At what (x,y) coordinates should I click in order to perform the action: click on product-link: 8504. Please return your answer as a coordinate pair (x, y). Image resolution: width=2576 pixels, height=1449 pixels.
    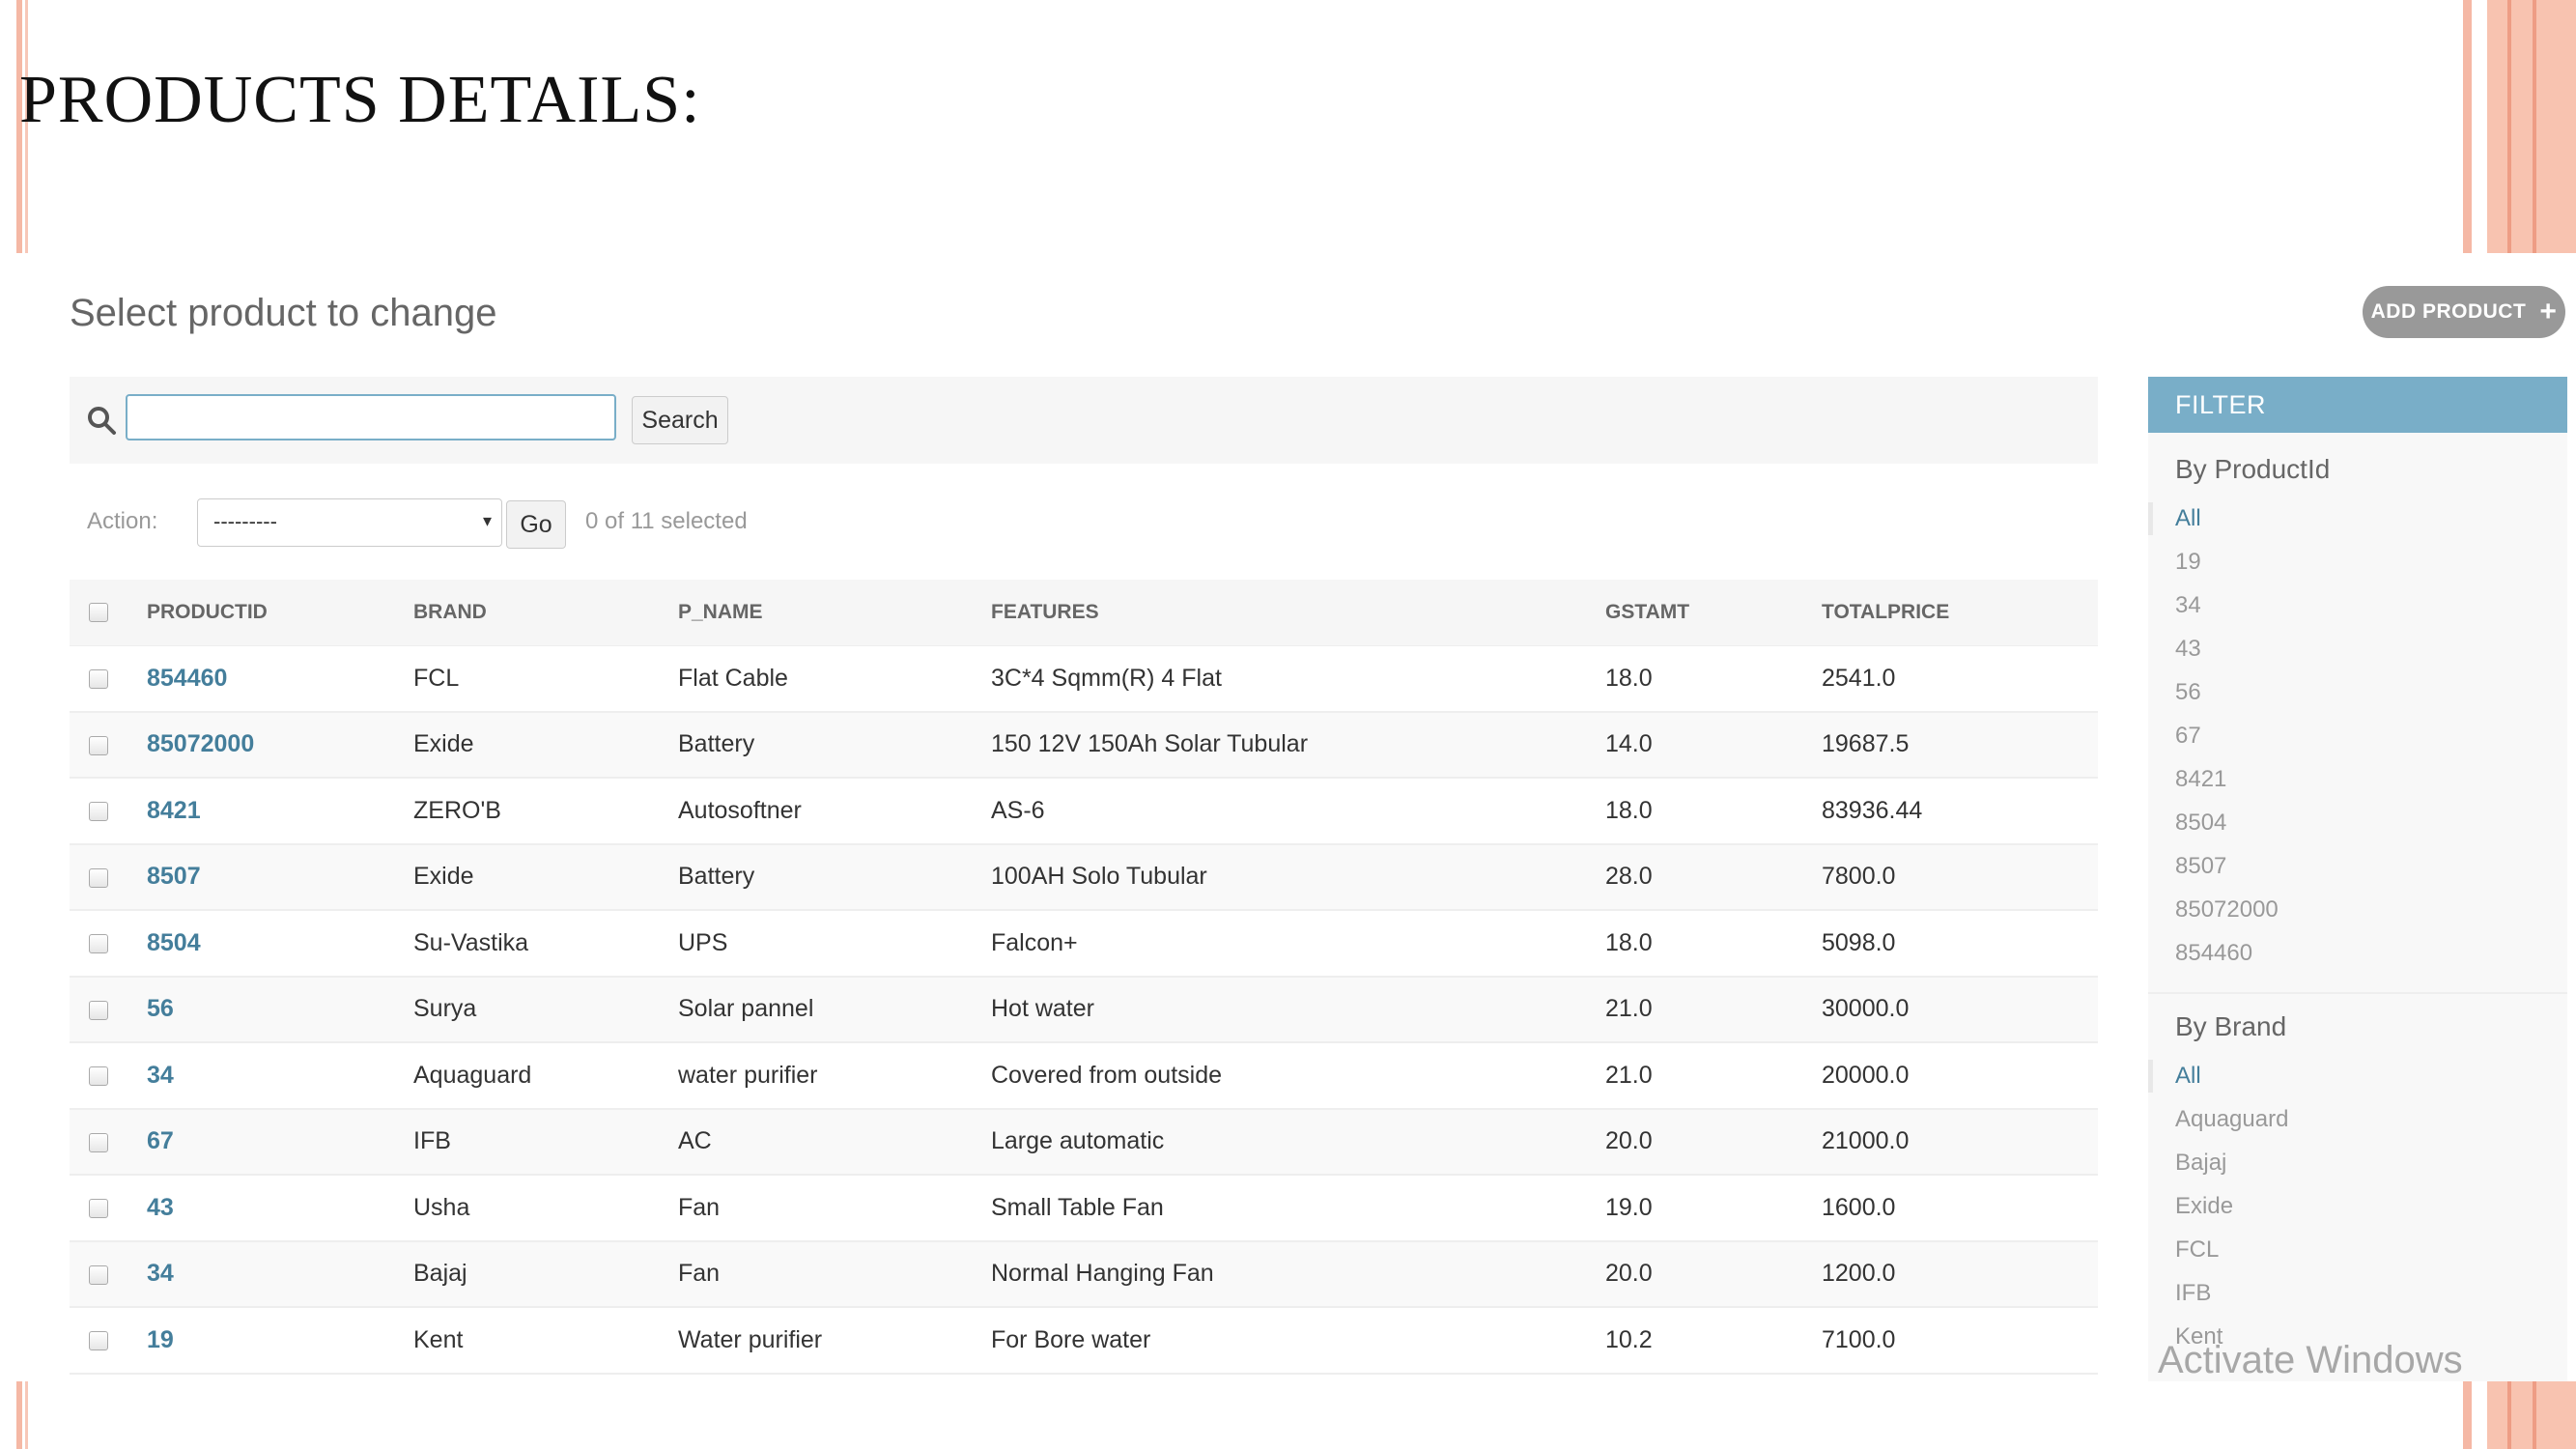
    Looking at the image, I should click on (174, 942).